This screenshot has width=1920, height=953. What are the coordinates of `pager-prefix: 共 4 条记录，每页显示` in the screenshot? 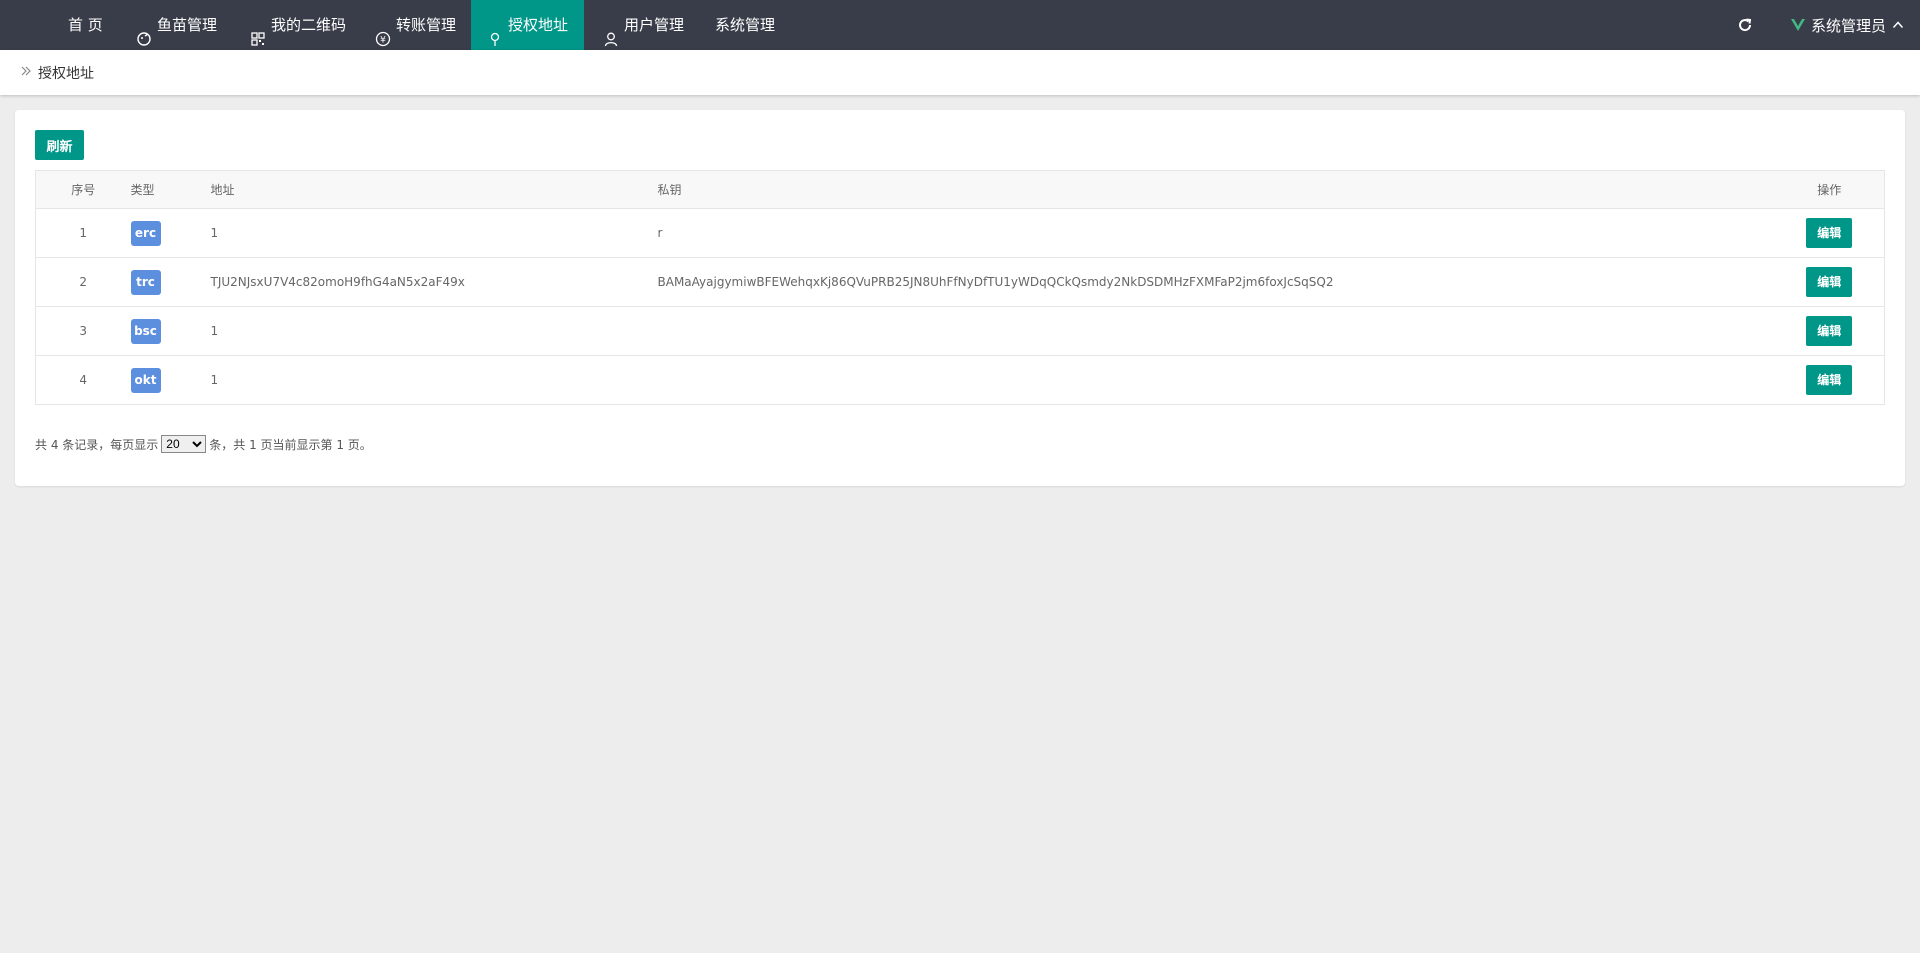 It's located at (97, 444).